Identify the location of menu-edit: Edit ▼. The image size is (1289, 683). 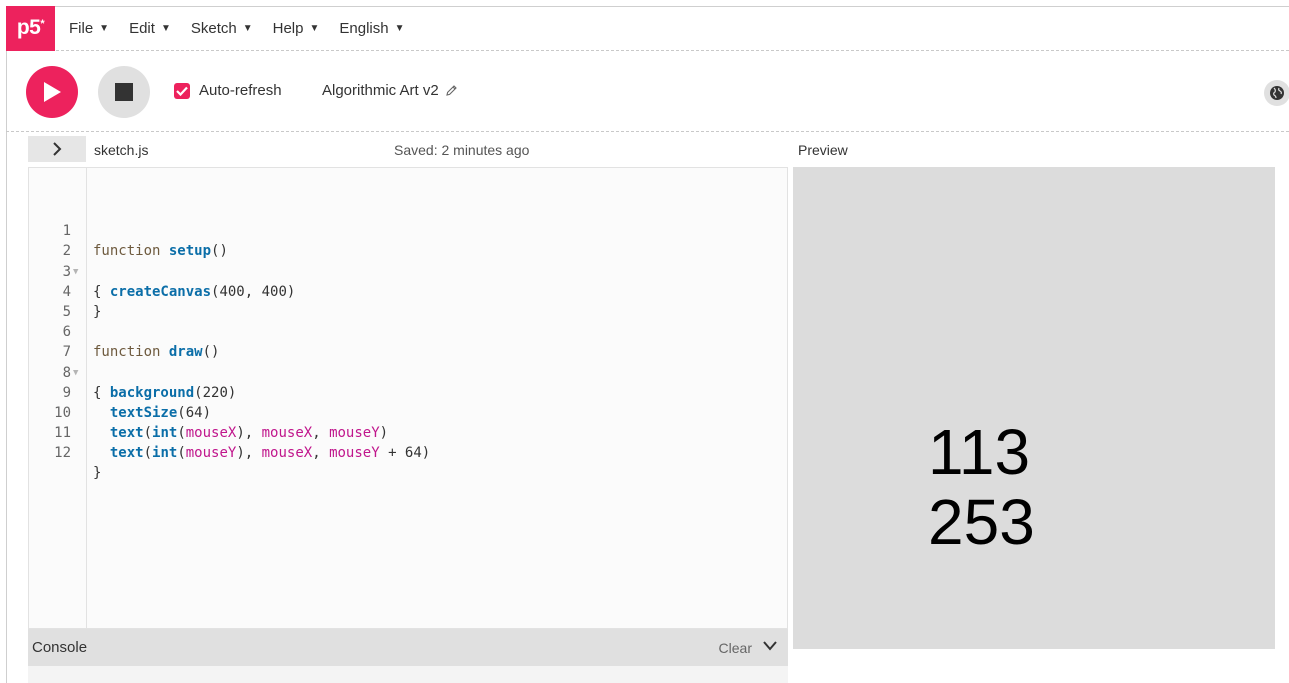
(150, 28).